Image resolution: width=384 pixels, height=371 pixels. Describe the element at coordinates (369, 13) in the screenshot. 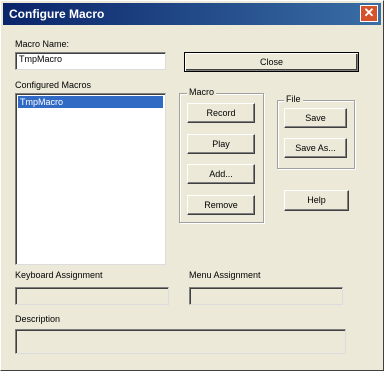

I see `close-window-icon: ✕` at that location.